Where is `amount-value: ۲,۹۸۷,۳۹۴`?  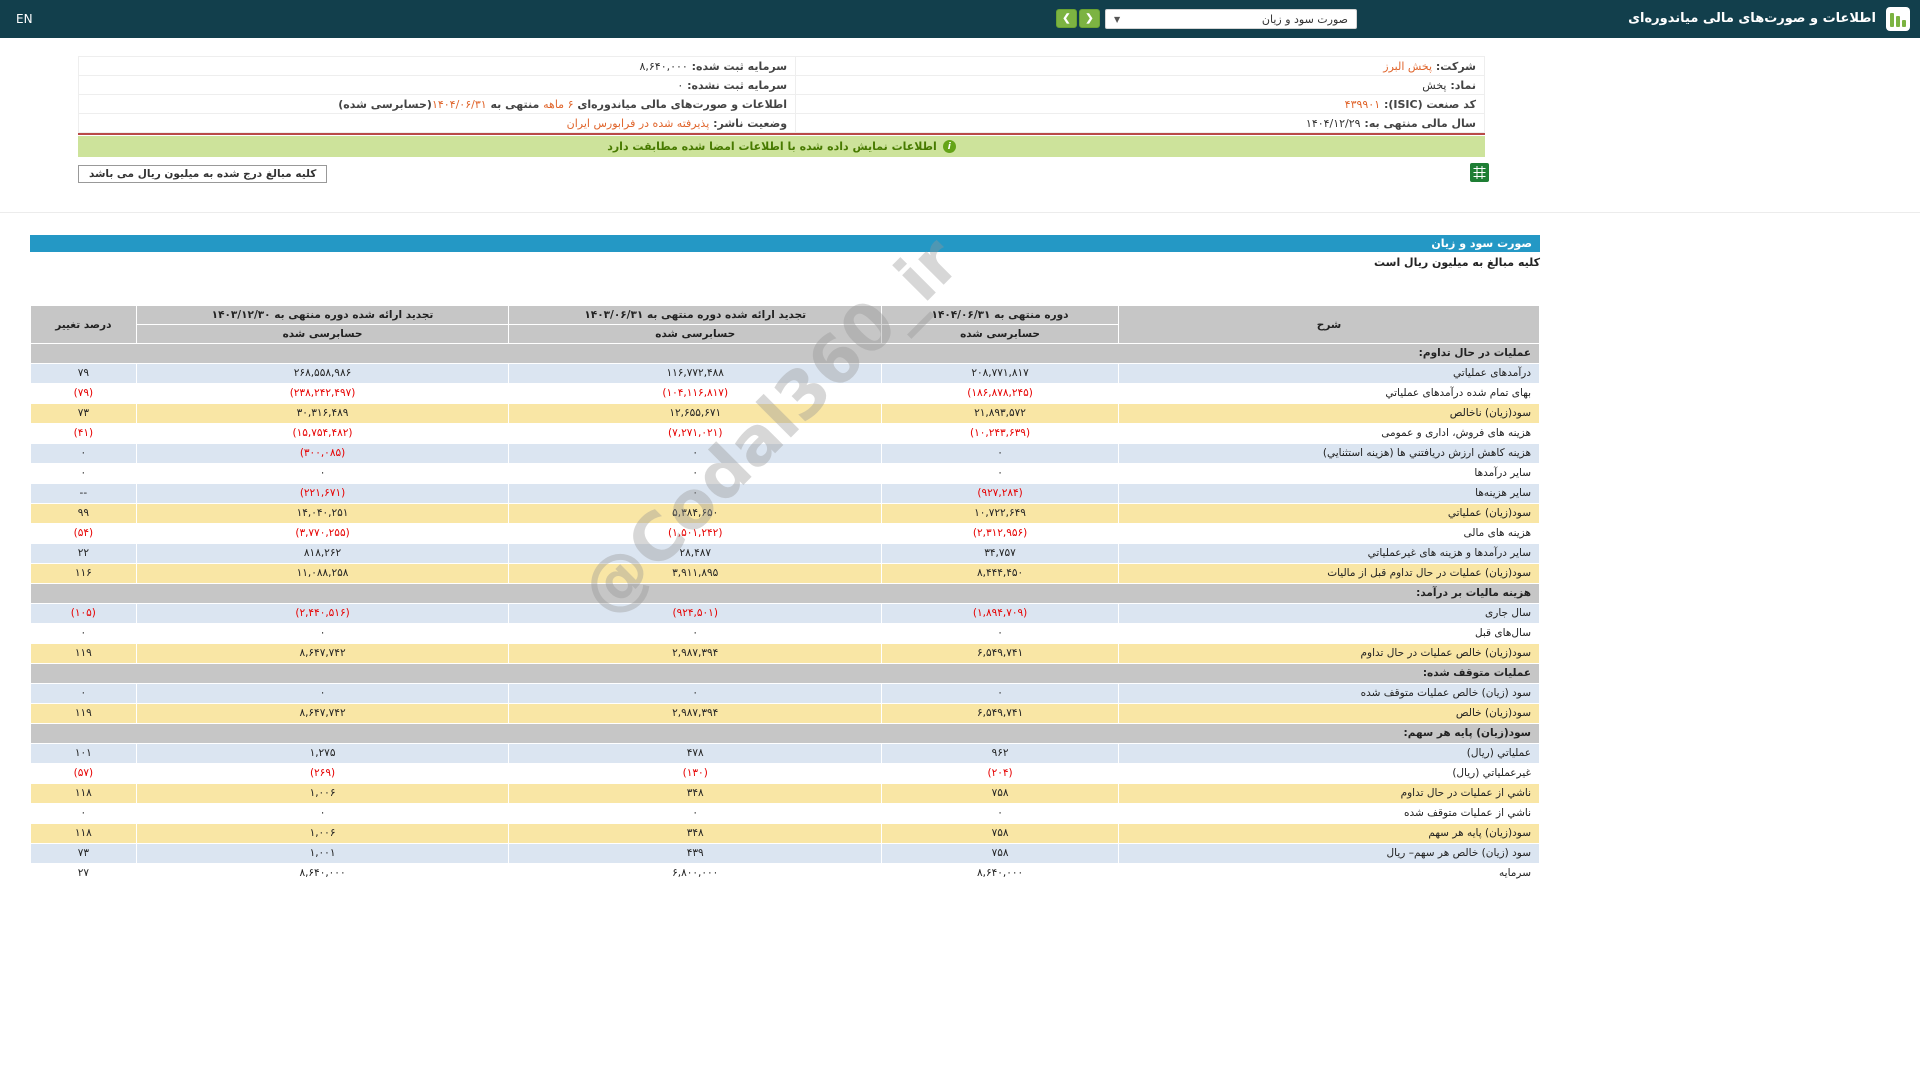
amount-value: ۲,۹۸۷,۳۹۴ is located at coordinates (695, 653).